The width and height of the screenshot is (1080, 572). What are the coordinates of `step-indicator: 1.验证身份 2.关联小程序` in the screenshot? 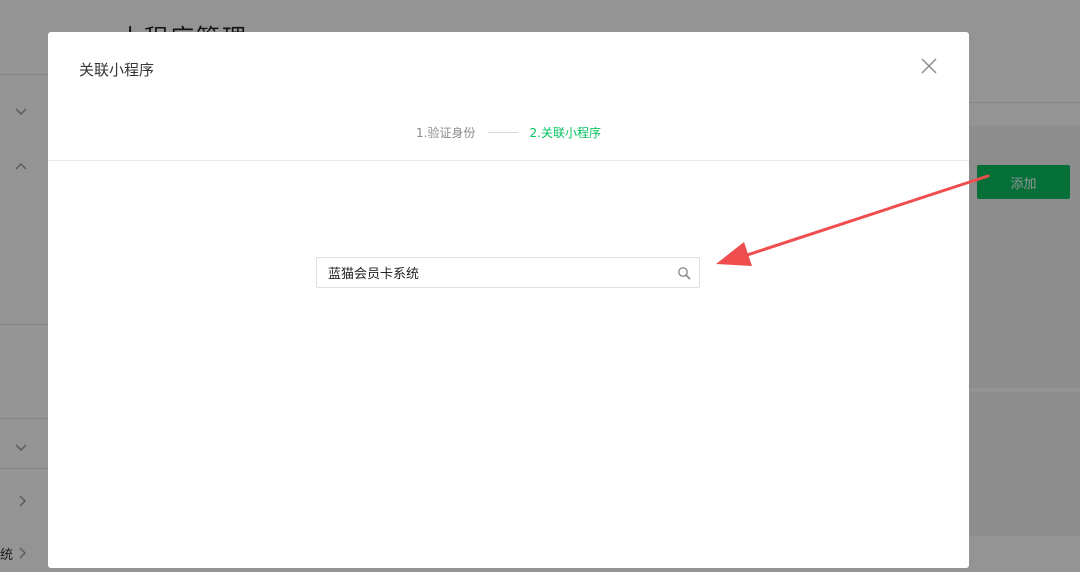 It's located at (508, 132).